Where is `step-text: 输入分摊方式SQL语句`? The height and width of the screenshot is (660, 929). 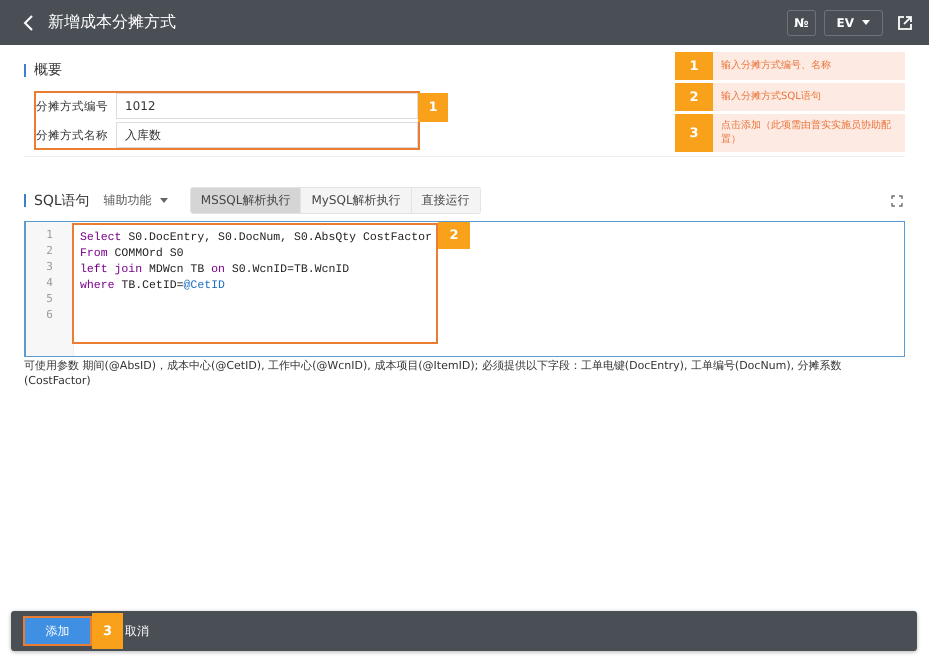 step-text: 输入分摊方式SQL语句 is located at coordinates (771, 97).